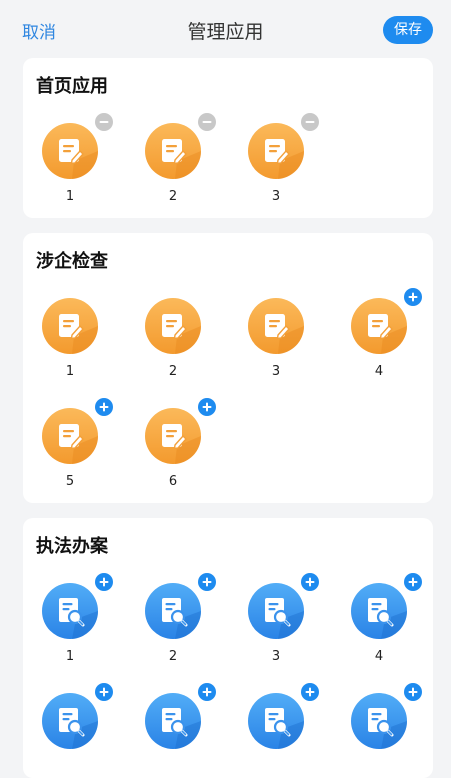  Describe the element at coordinates (225, 29) in the screenshot. I see `header-bar: 取消 管理应用 保存` at that location.